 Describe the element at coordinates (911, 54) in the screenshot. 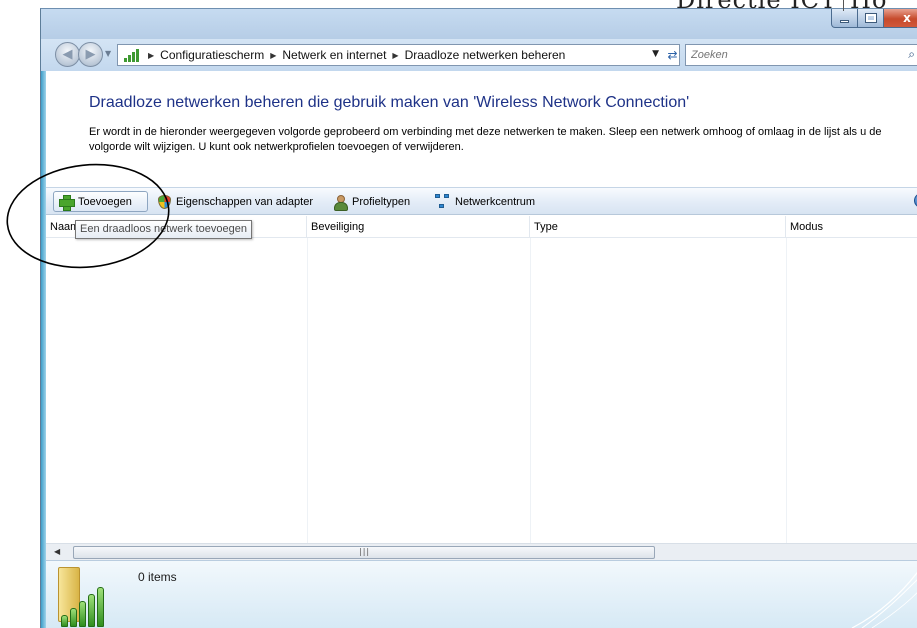

I see `search-icon: ⌕` at that location.